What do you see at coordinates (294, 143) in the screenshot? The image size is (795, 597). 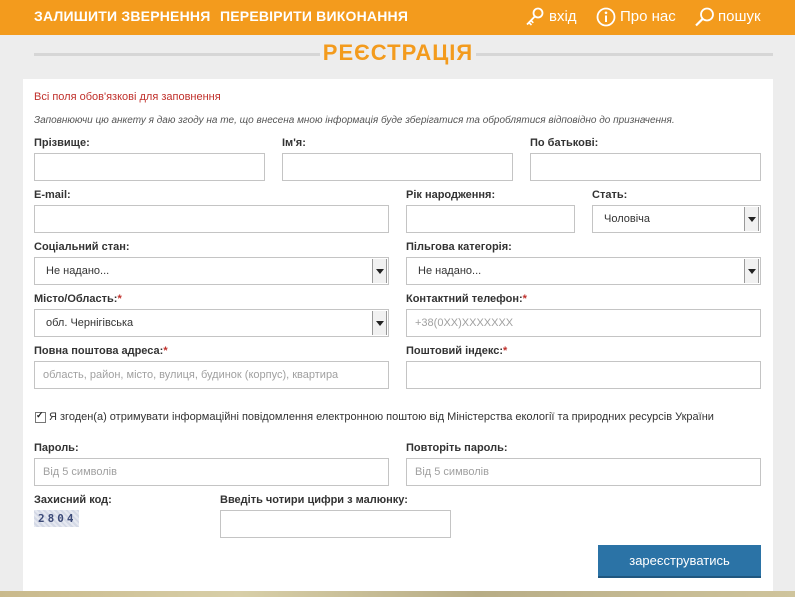 I see `first-name-label: Ім'я:` at bounding box center [294, 143].